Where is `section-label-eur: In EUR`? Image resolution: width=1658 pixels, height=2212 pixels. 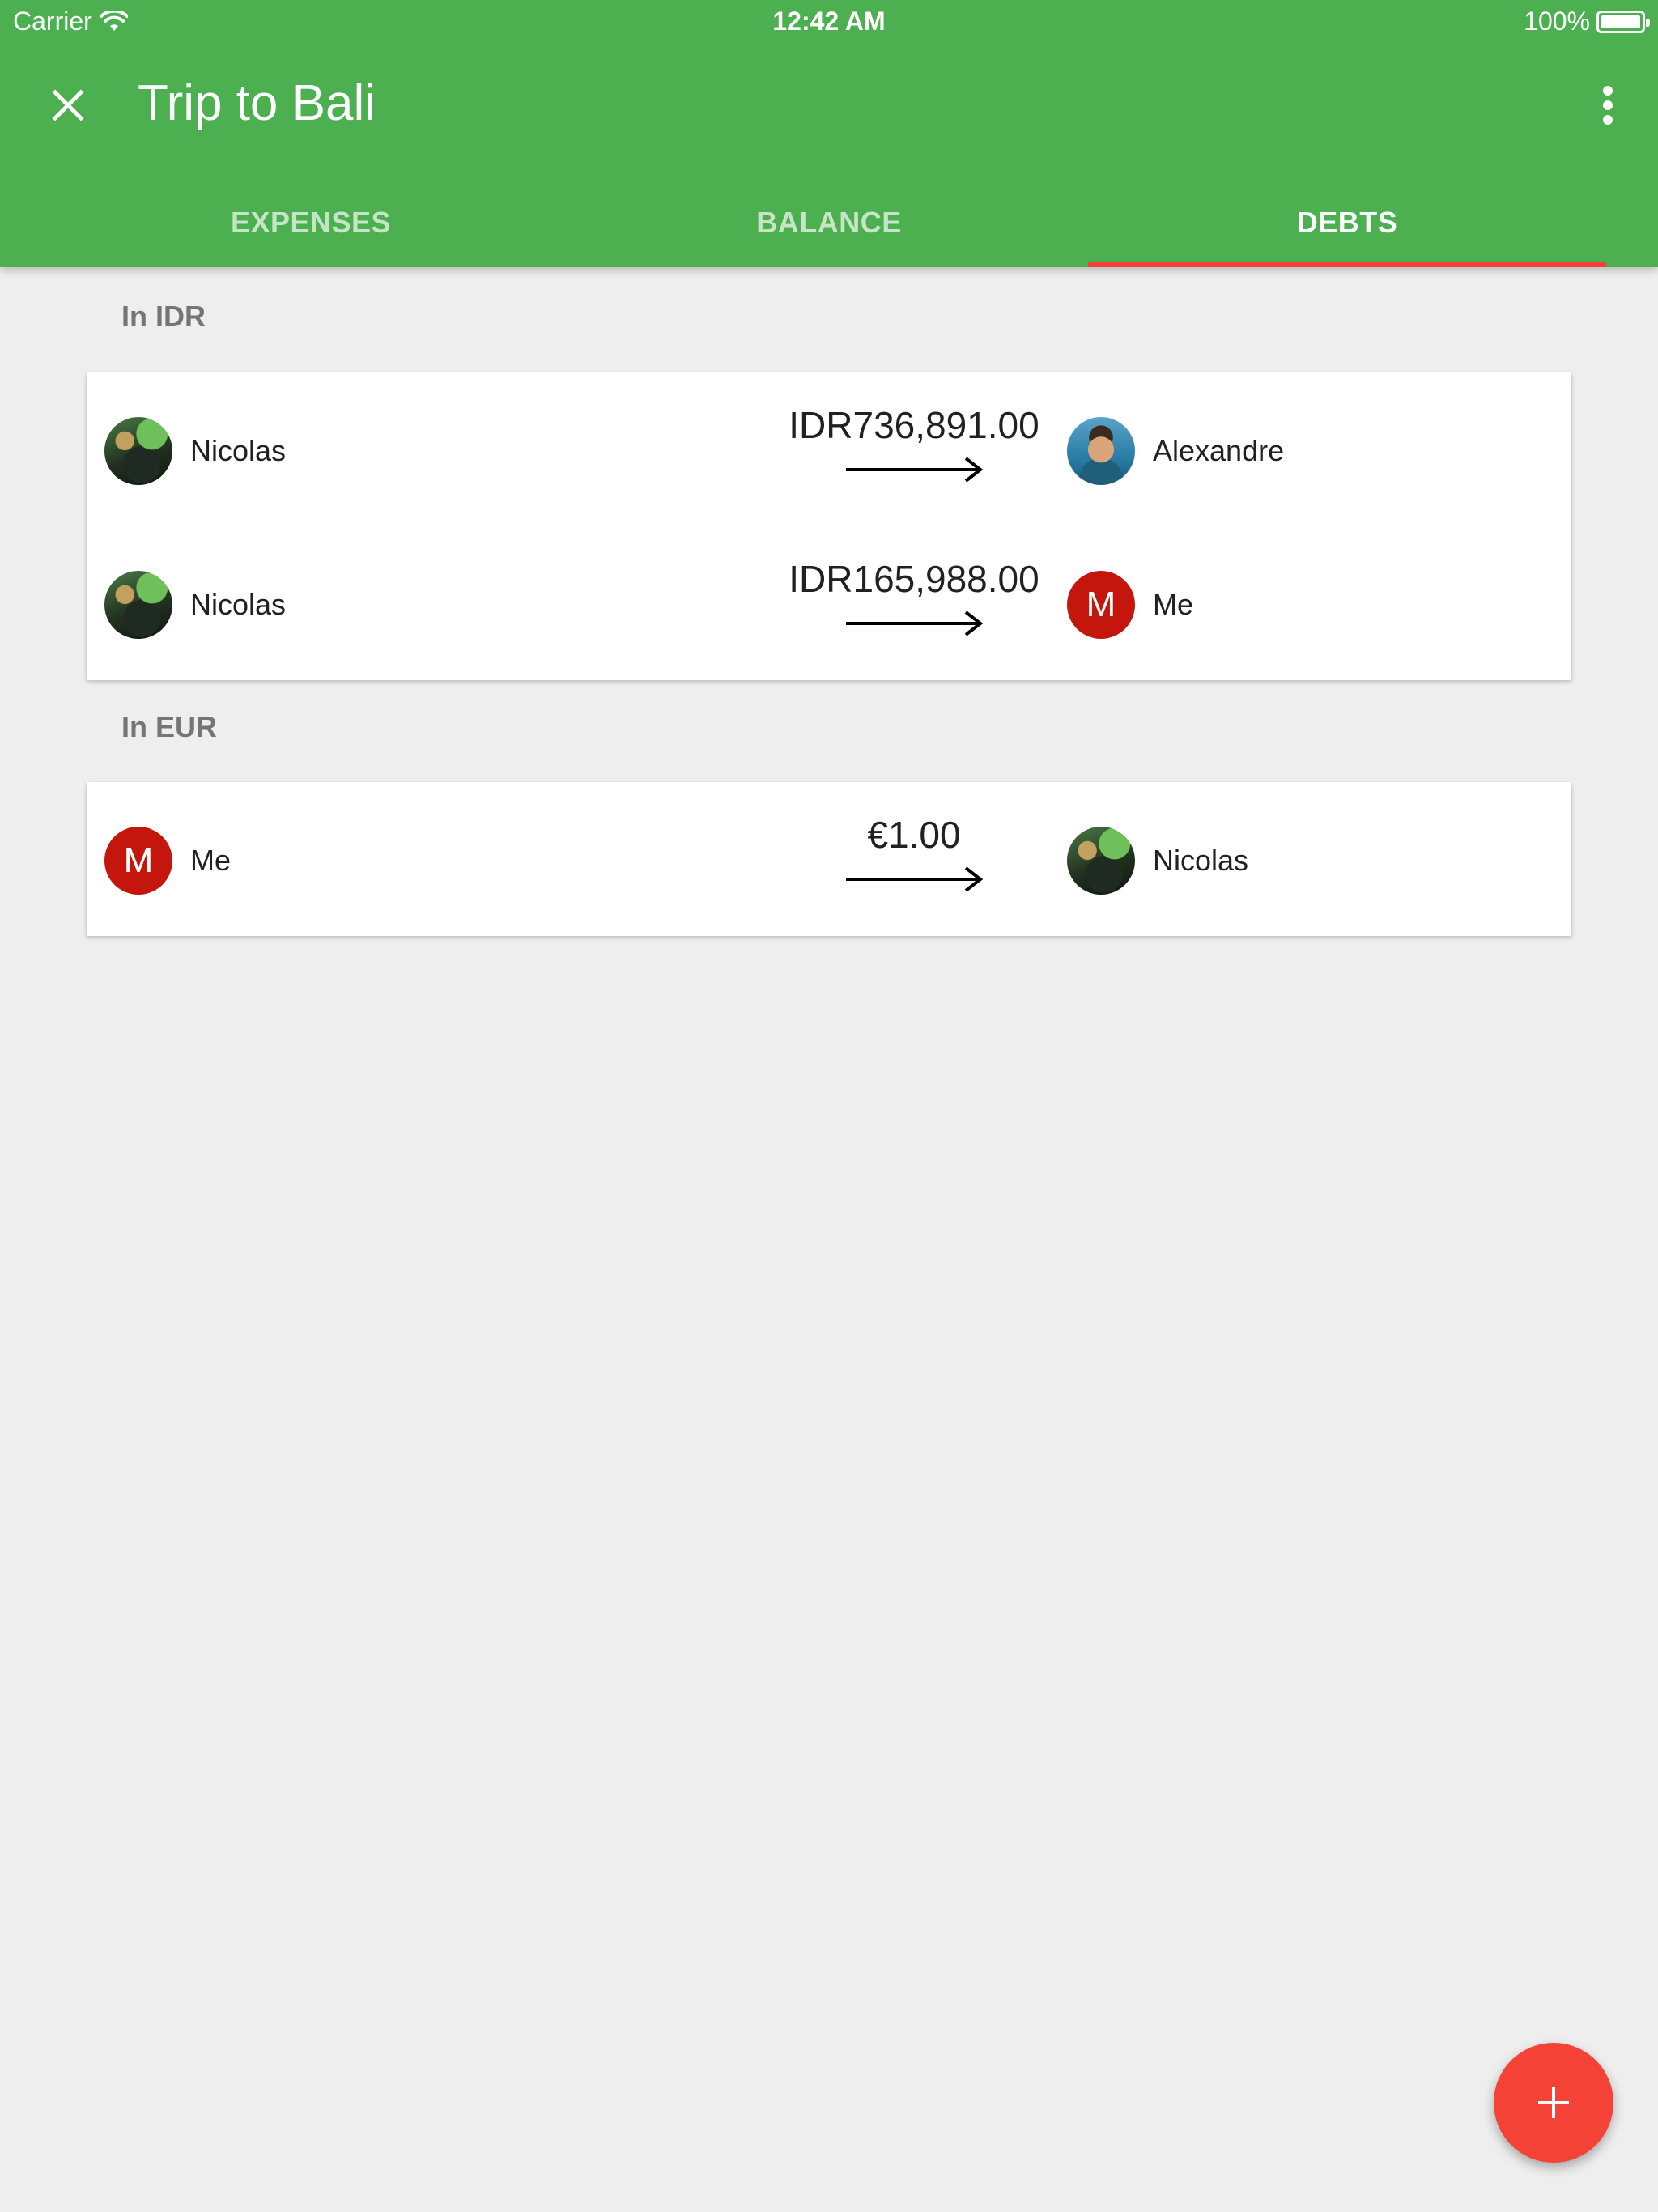
section-label-eur: In EUR is located at coordinates (169, 727).